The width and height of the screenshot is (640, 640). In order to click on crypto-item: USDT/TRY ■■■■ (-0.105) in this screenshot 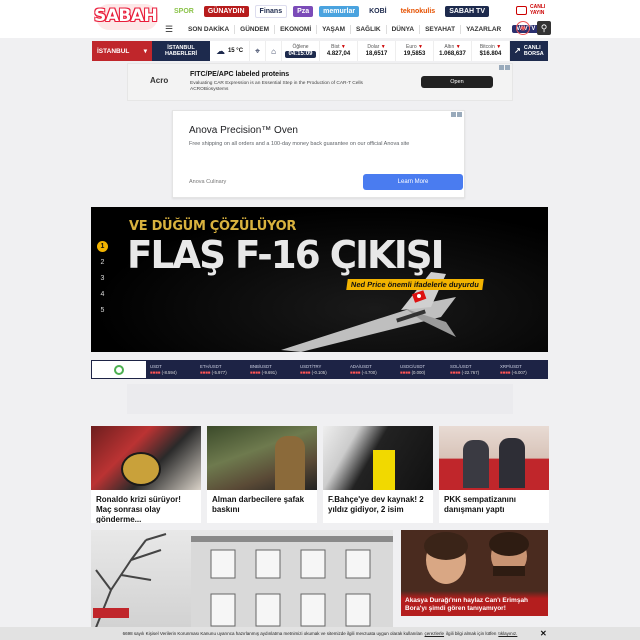, I will do `click(323, 370)`.